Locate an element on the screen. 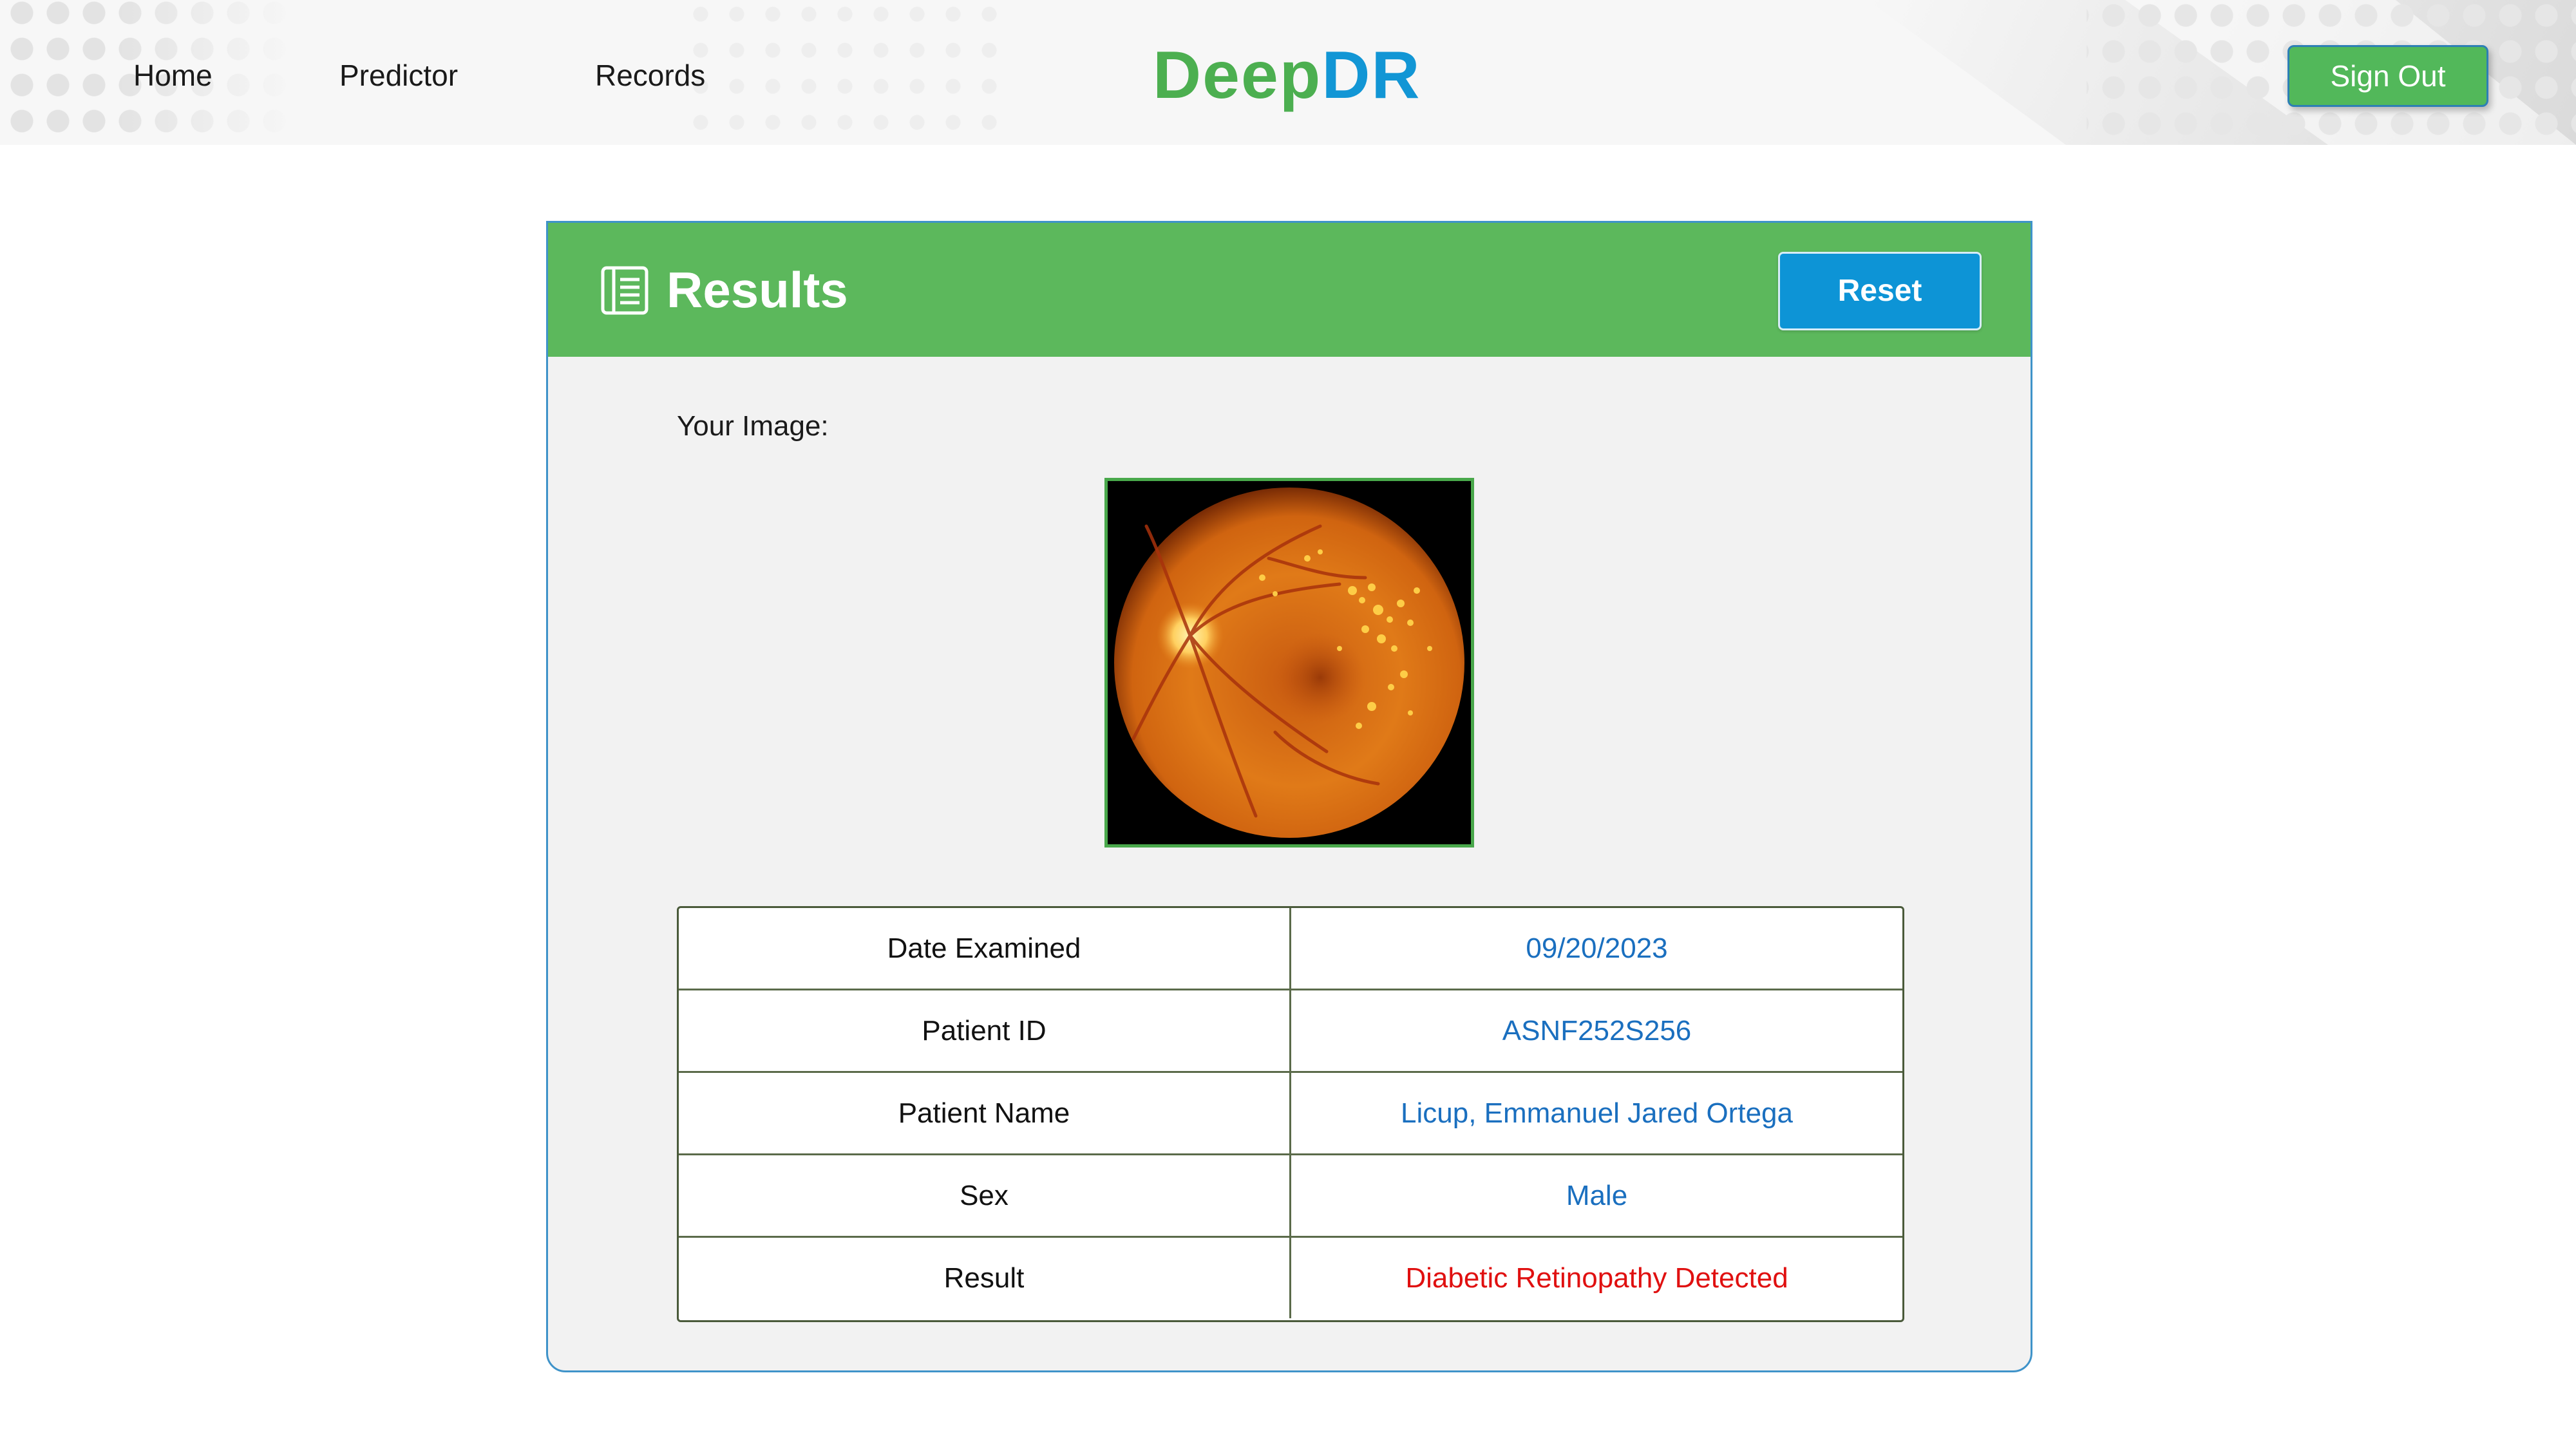 The image size is (2576, 1449). table-cell-value: Licup, Emmanuel Jared Ortega is located at coordinates (1597, 1113).